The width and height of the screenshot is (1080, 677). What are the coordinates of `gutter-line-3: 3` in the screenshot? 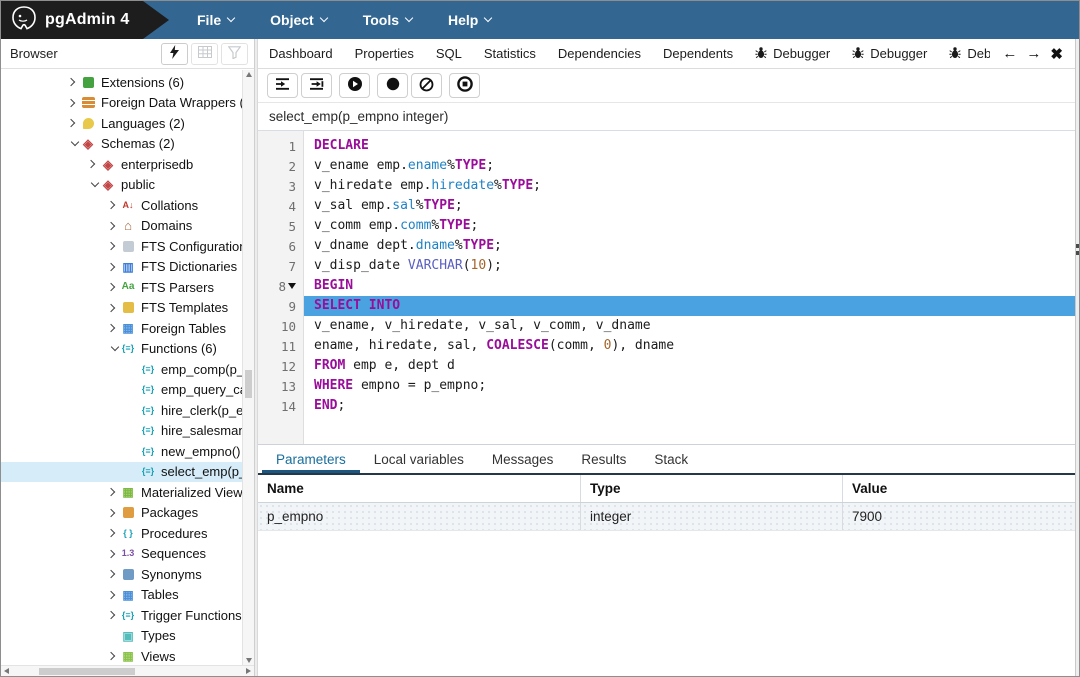 It's located at (280, 186).